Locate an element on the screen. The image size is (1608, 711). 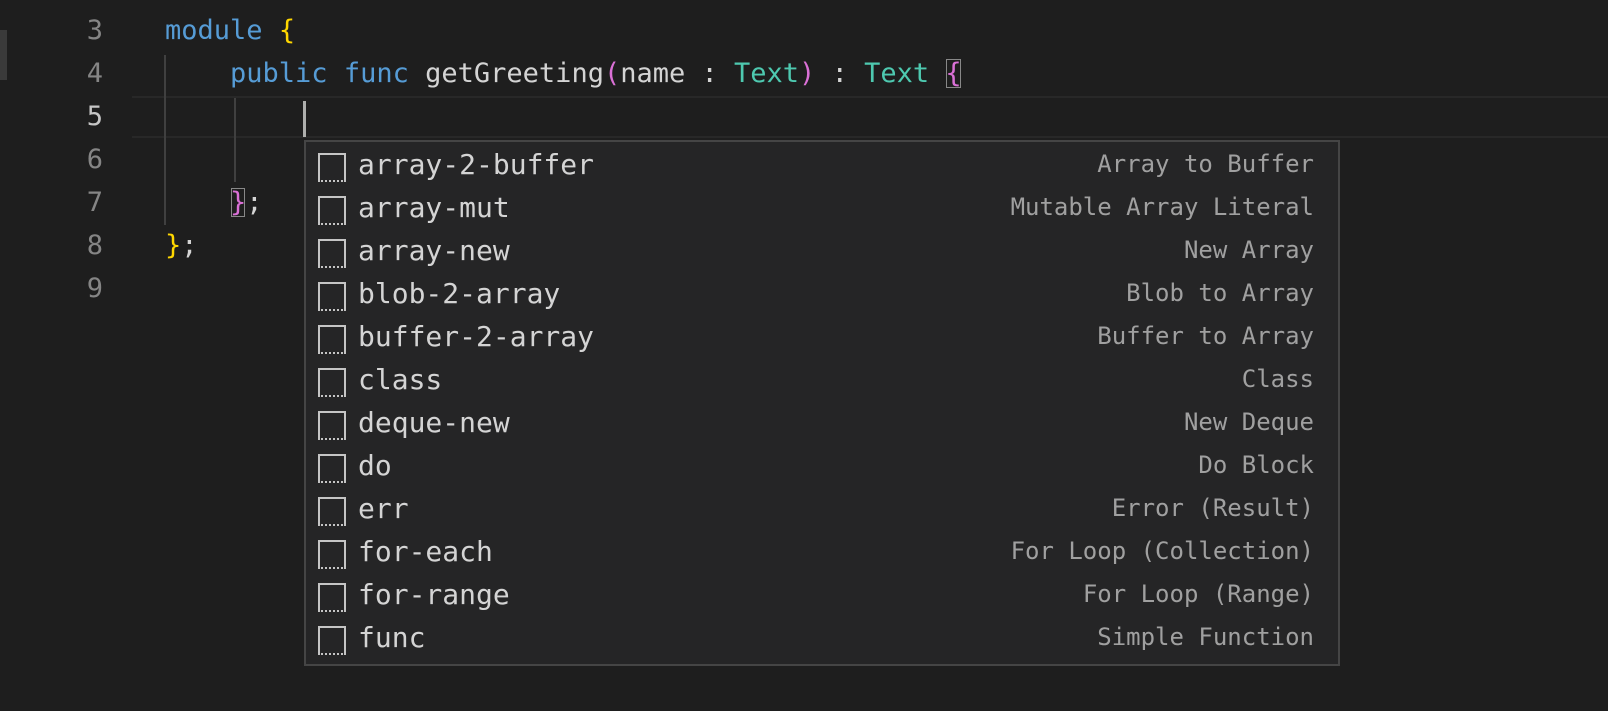
close-paren: ) is located at coordinates (807, 73).